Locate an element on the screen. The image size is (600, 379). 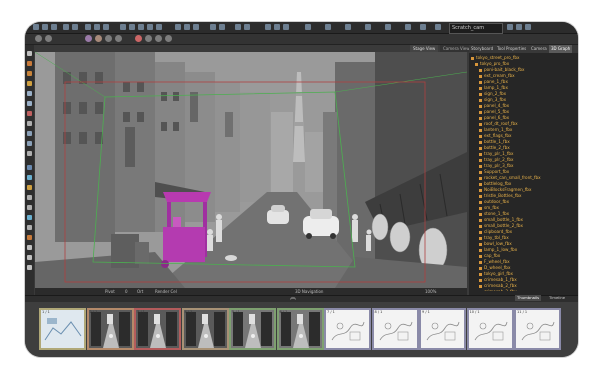
light-tool-icon is located at coordinates (29, 187).